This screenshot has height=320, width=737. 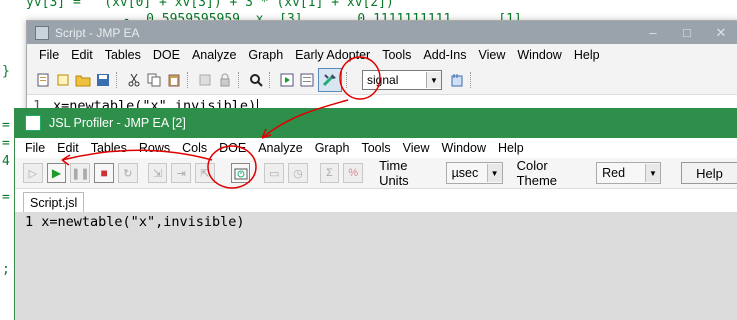 I want to click on line-number: 1, so click(x=29, y=222).